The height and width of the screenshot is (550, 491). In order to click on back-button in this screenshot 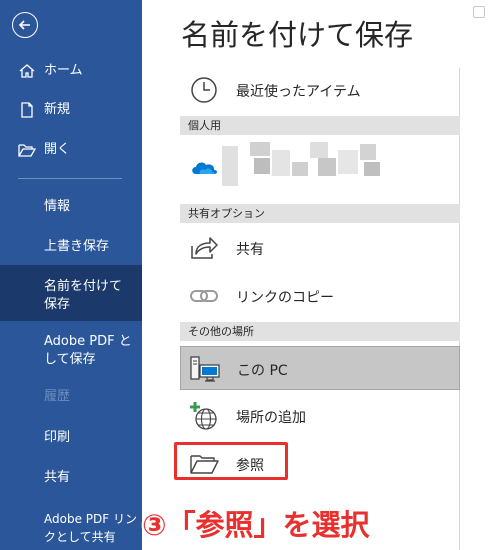, I will do `click(25, 25)`.